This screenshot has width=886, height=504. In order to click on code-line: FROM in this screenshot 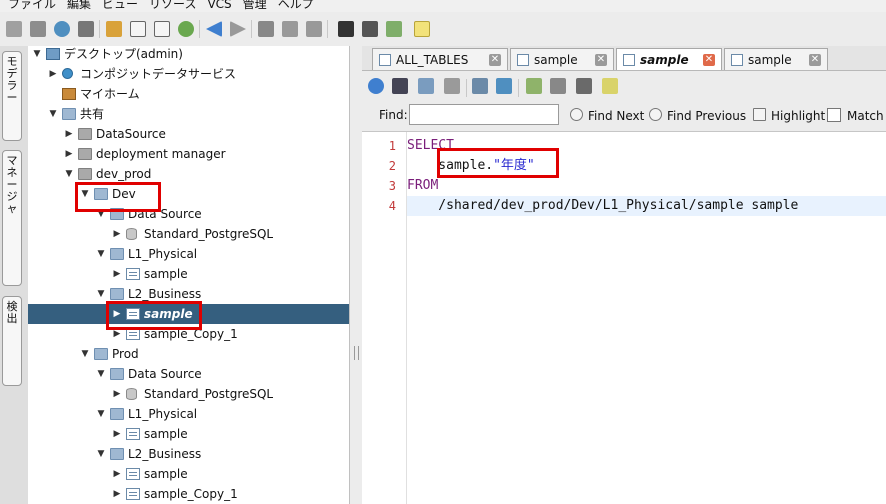, I will do `click(646, 186)`.